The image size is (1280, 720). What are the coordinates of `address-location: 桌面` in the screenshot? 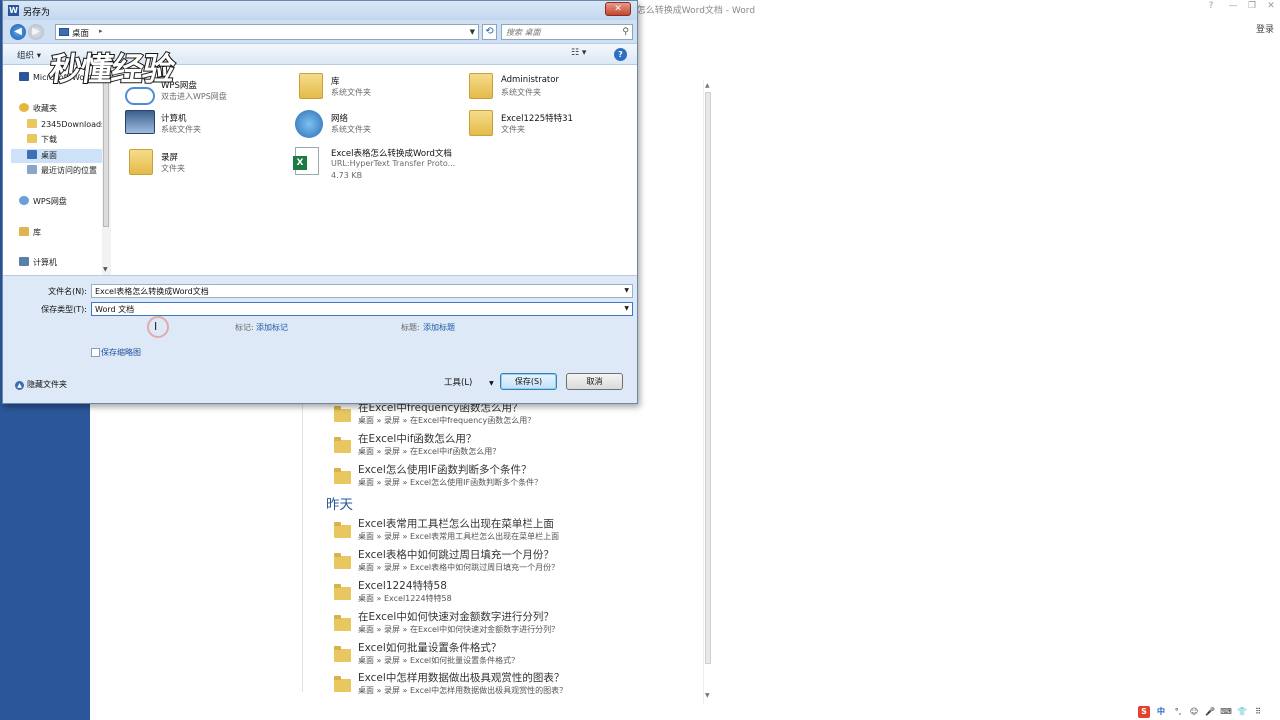 It's located at (80, 33).